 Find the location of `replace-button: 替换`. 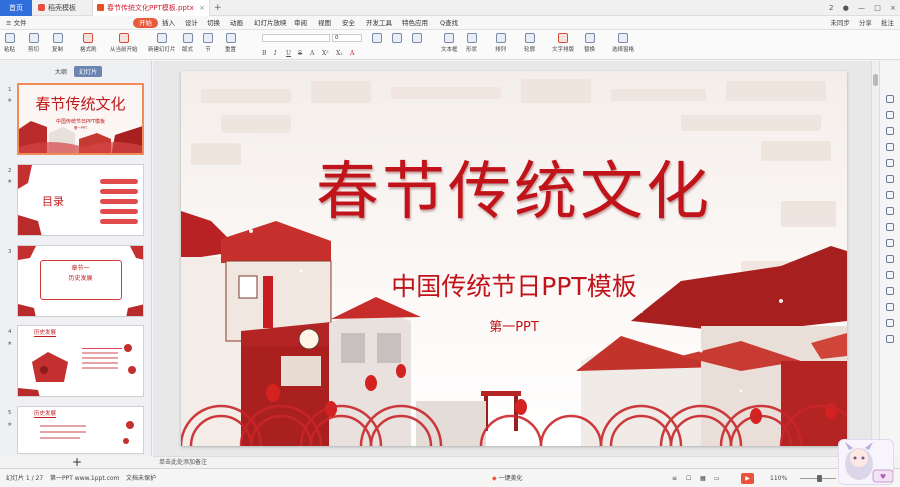

replace-button: 替换 is located at coordinates (589, 42).